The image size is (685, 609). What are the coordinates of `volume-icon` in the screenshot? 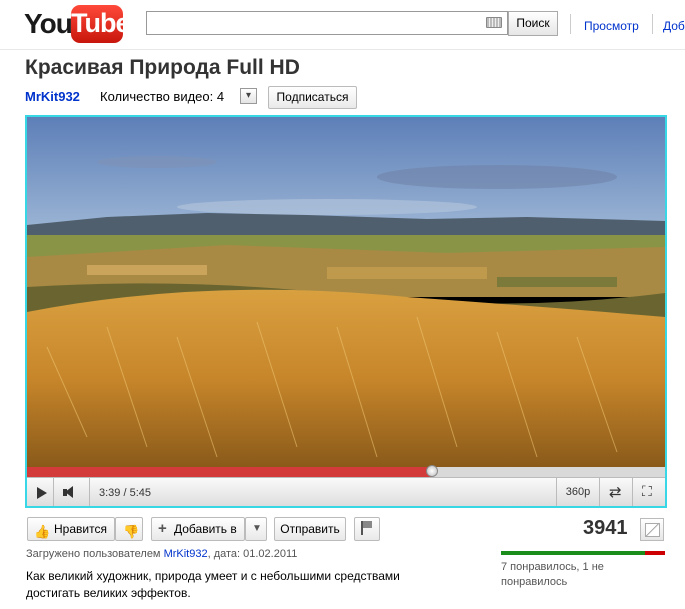 It's located at (72, 492).